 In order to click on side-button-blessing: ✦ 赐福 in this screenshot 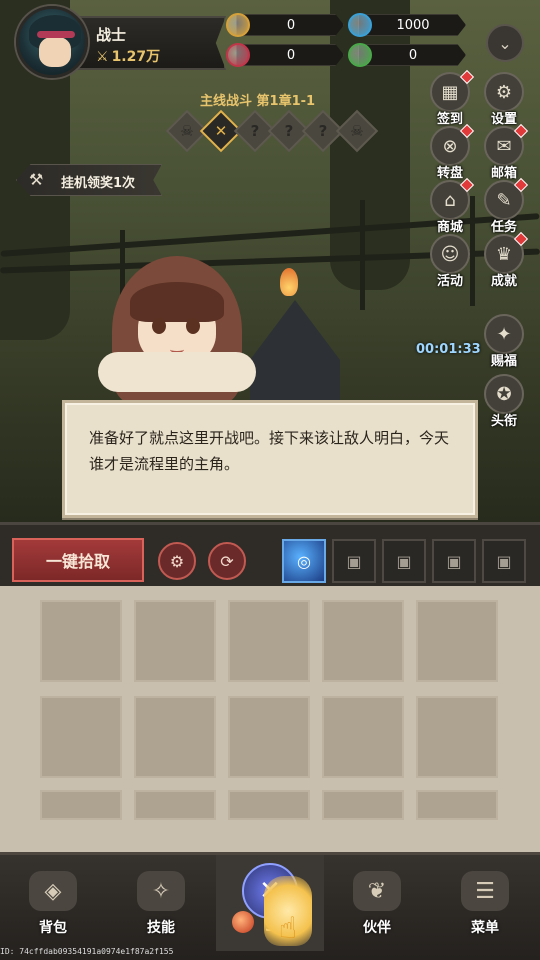, I will do `click(504, 343)`.